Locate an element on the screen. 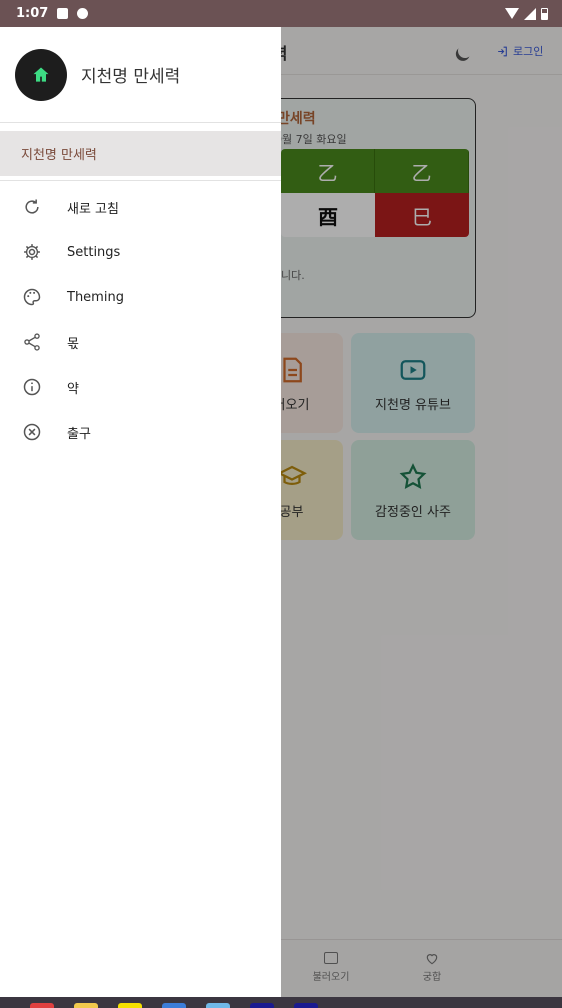 This screenshot has height=1008, width=562. avatar is located at coordinates (41, 75).